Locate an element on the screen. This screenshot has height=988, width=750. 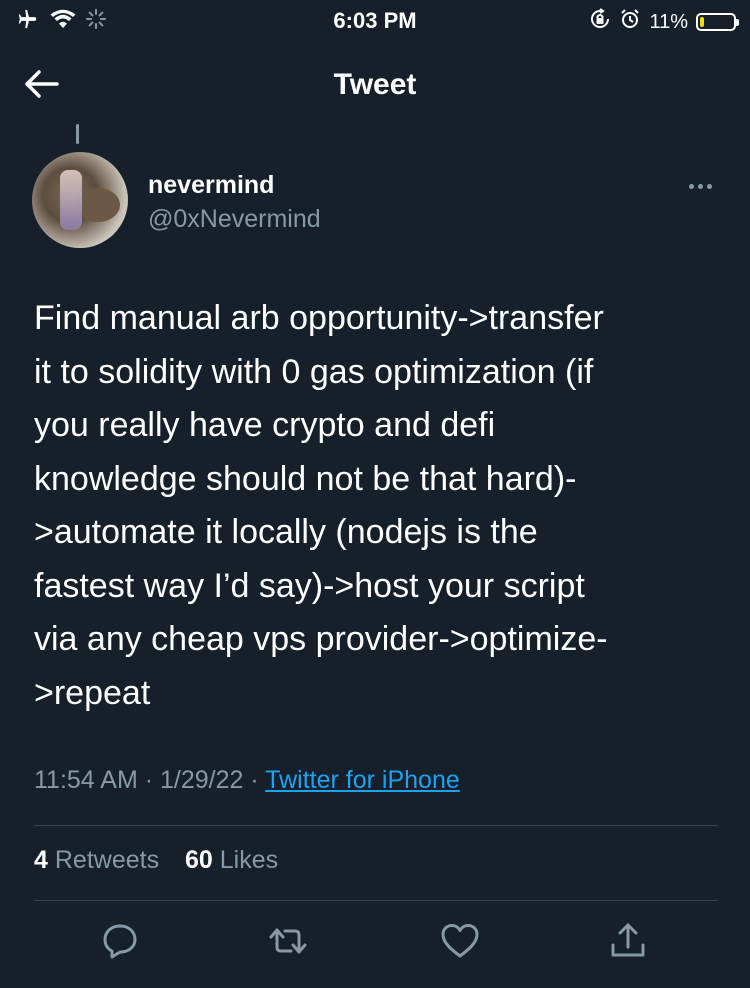
nav-bar: Tweet is located at coordinates (375, 85).